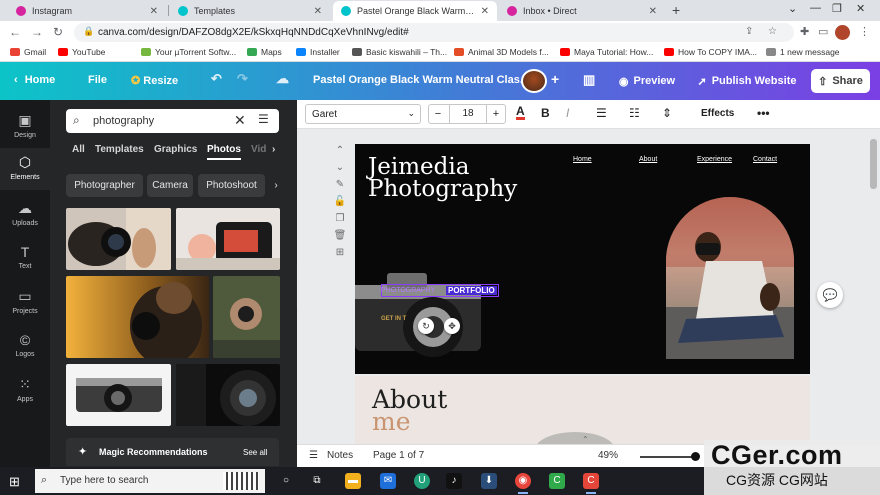 The width and height of the screenshot is (880, 495). What do you see at coordinates (393, 319) in the screenshot?
I see `get-in-touch-text: GET IN T` at bounding box center [393, 319].